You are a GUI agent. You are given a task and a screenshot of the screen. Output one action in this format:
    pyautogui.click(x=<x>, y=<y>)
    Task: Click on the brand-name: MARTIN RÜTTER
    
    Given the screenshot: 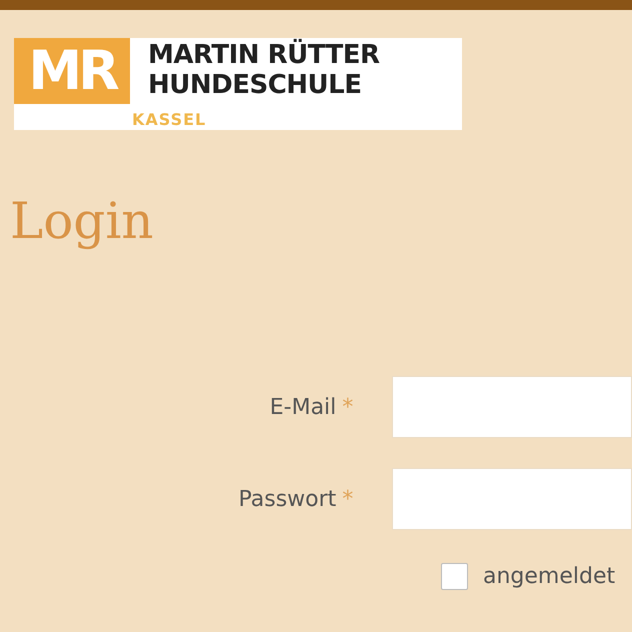 What is the action you would take?
    pyautogui.click(x=264, y=55)
    